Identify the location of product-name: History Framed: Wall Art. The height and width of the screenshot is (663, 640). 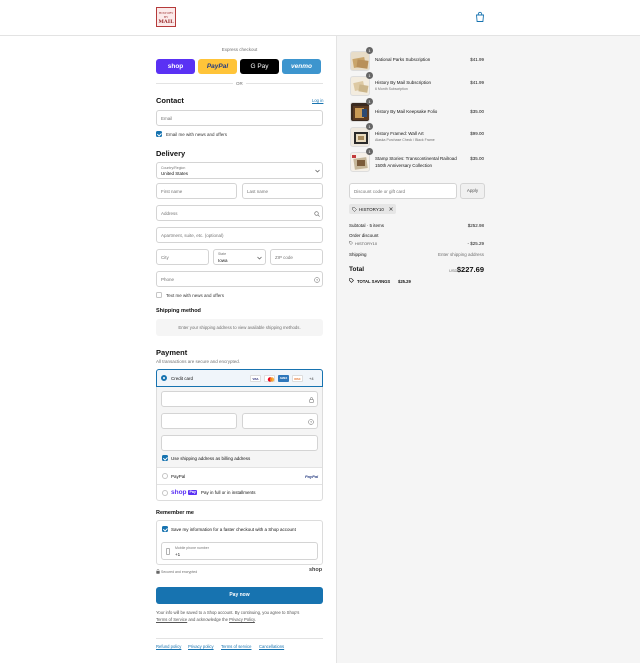
(399, 133).